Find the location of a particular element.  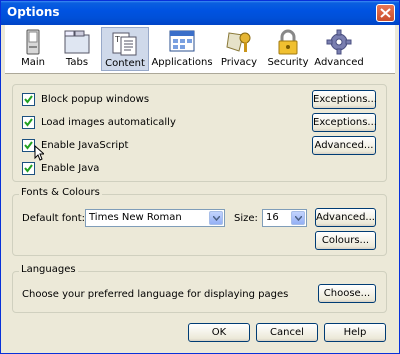

pane-security: Security is located at coordinates (288, 49).